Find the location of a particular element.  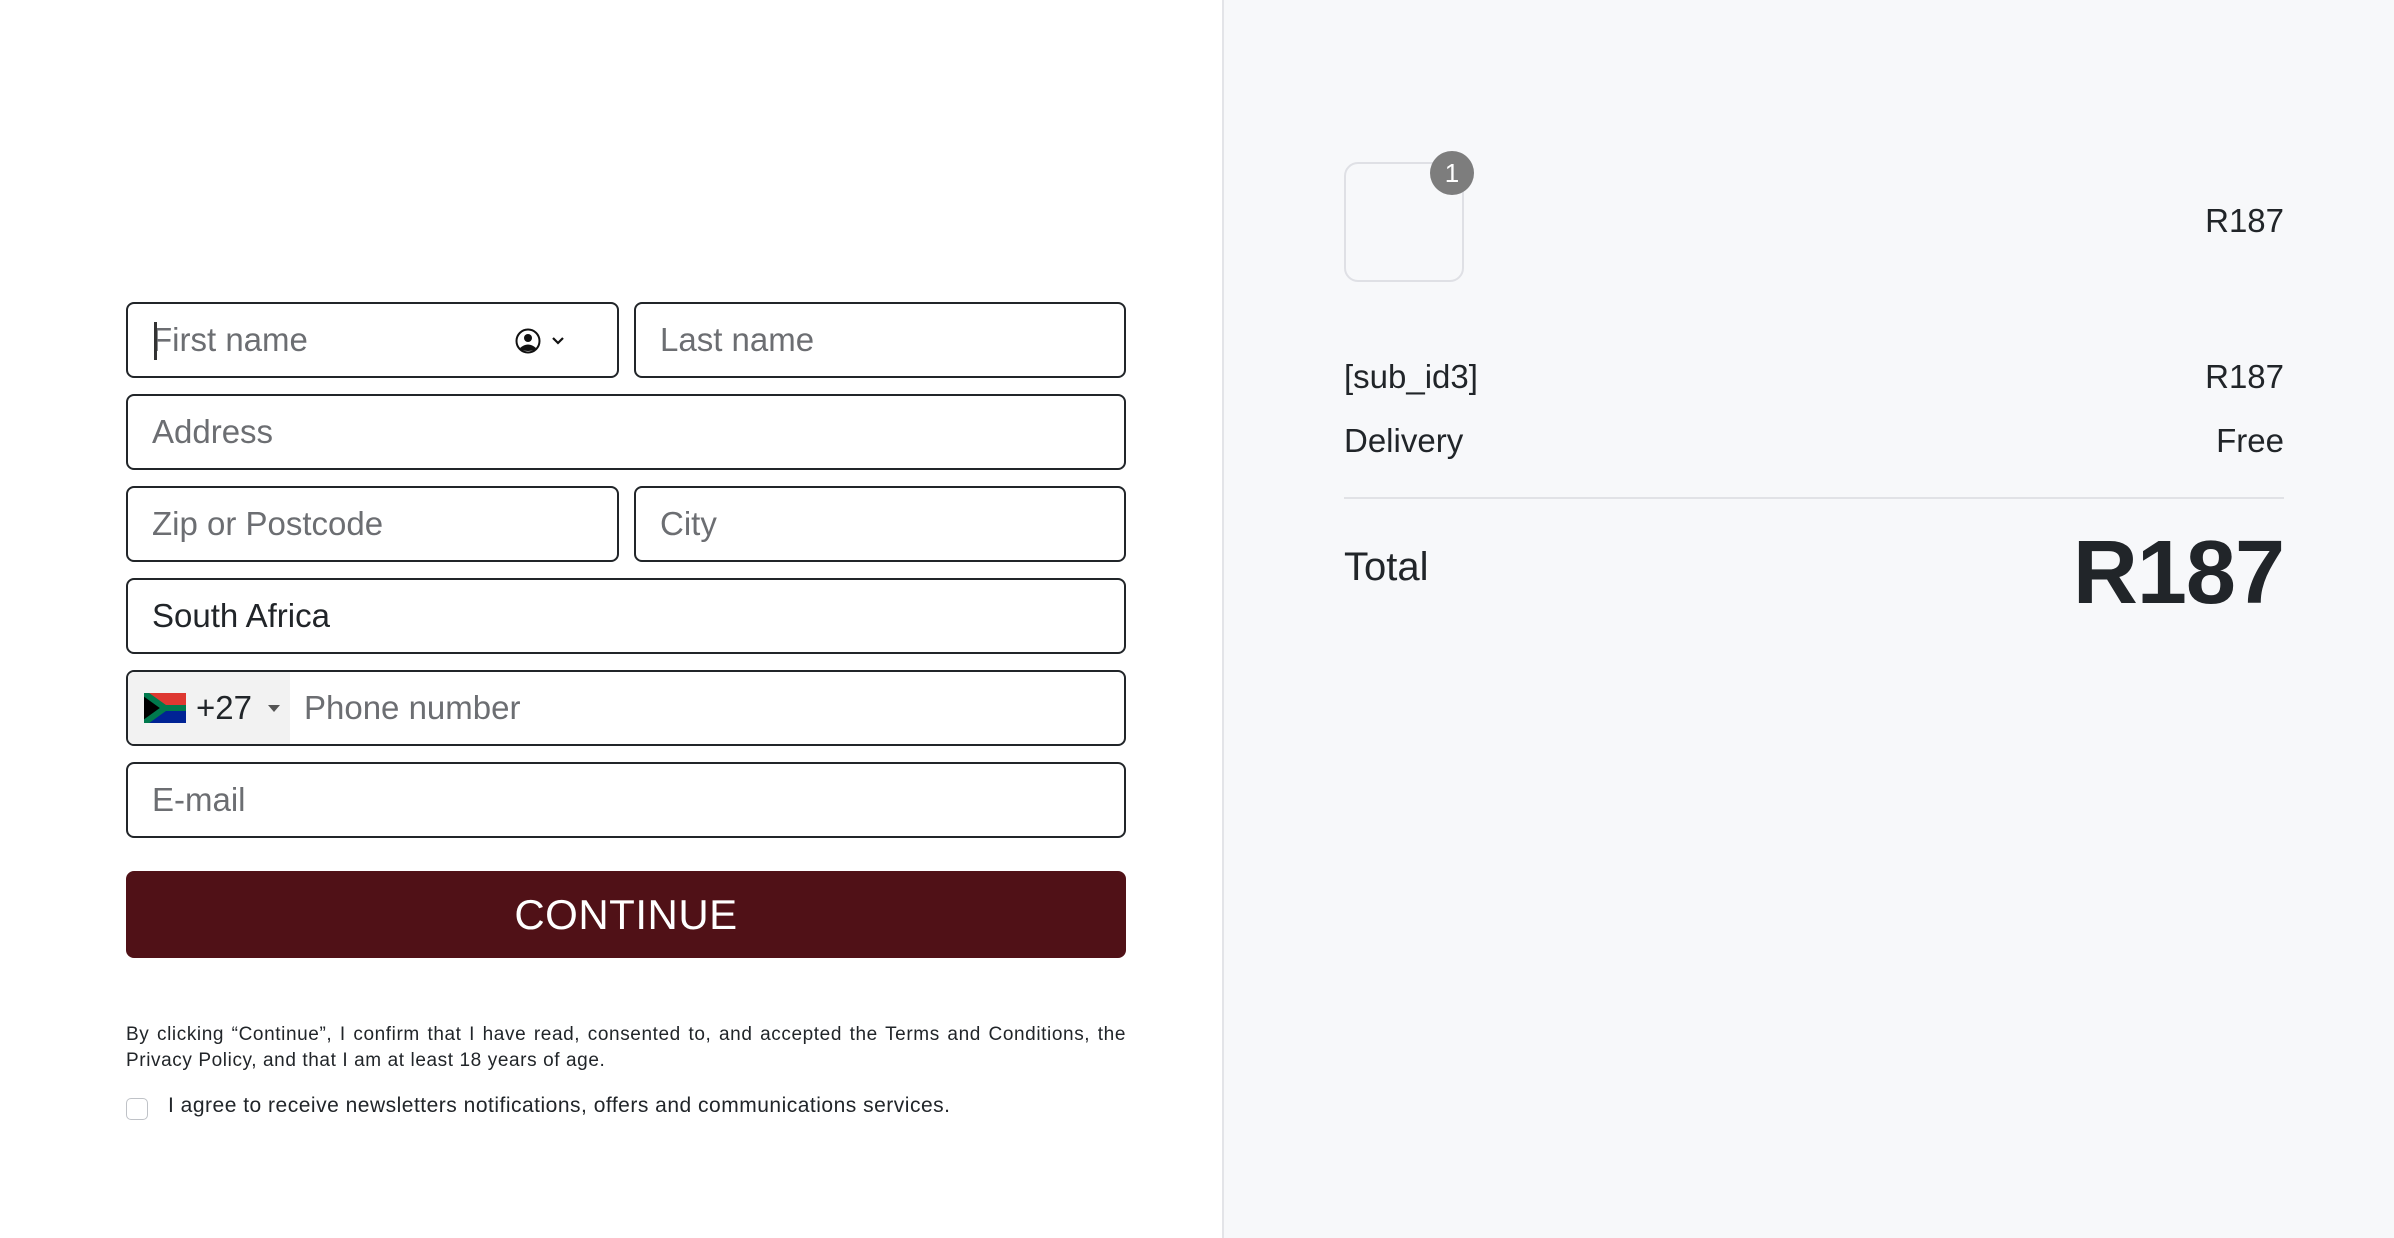

chevron-down-icon is located at coordinates (558, 341).